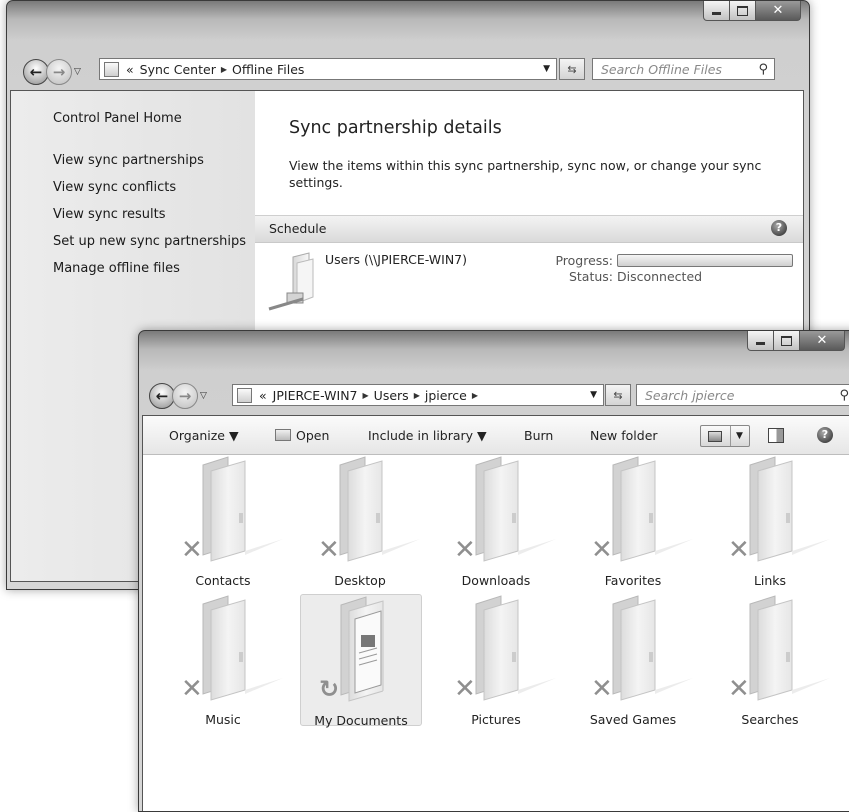  What do you see at coordinates (360, 580) in the screenshot?
I see `folder-label: Desktop` at bounding box center [360, 580].